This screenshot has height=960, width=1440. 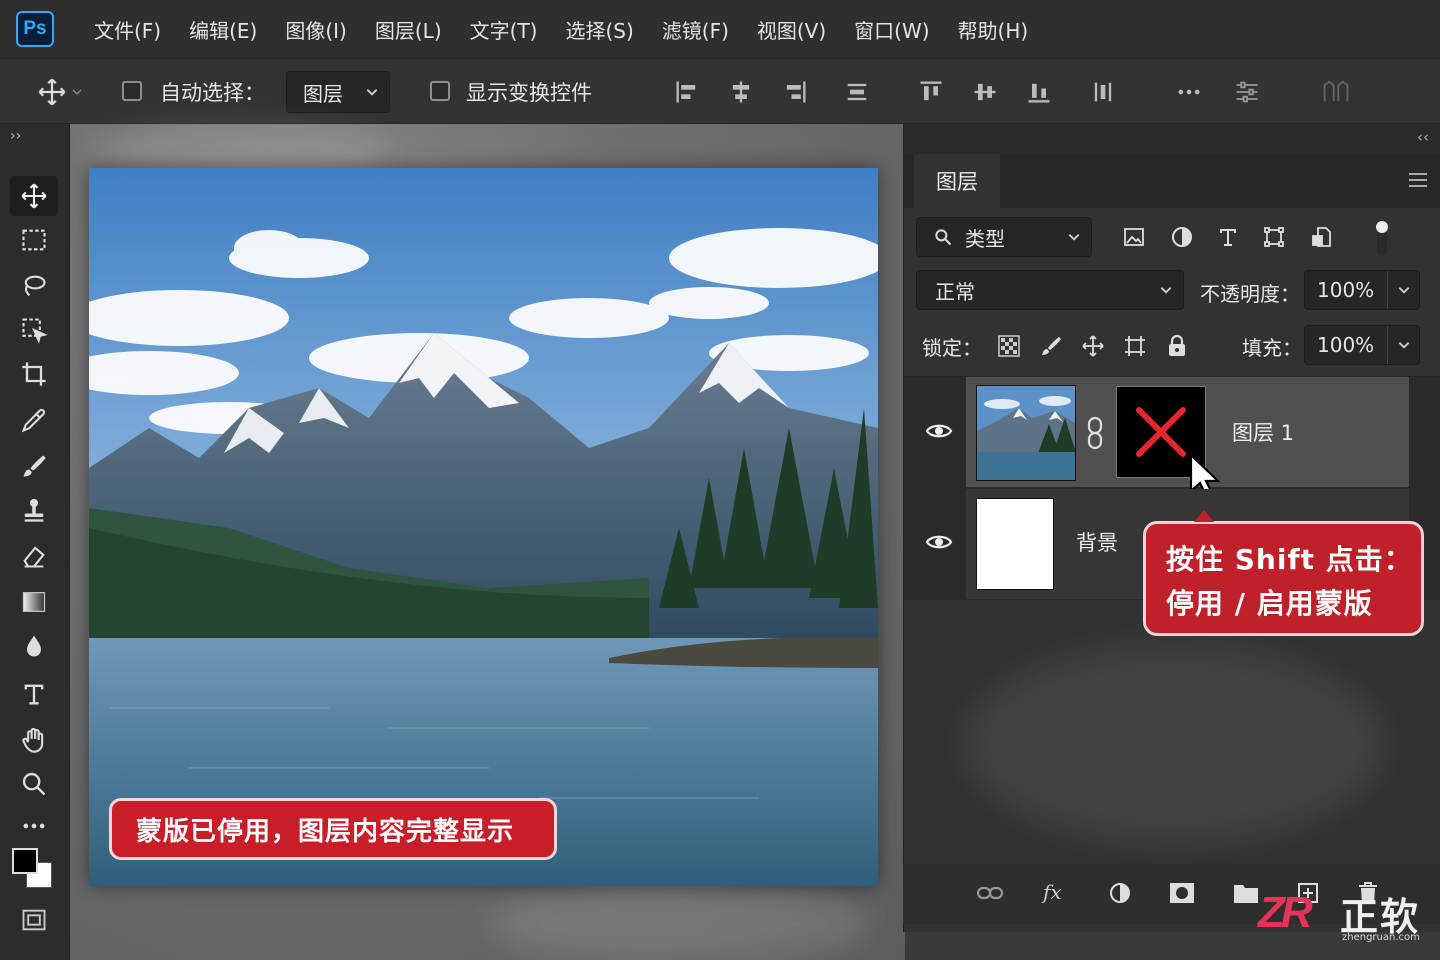 I want to click on type-tool, so click(x=34, y=694).